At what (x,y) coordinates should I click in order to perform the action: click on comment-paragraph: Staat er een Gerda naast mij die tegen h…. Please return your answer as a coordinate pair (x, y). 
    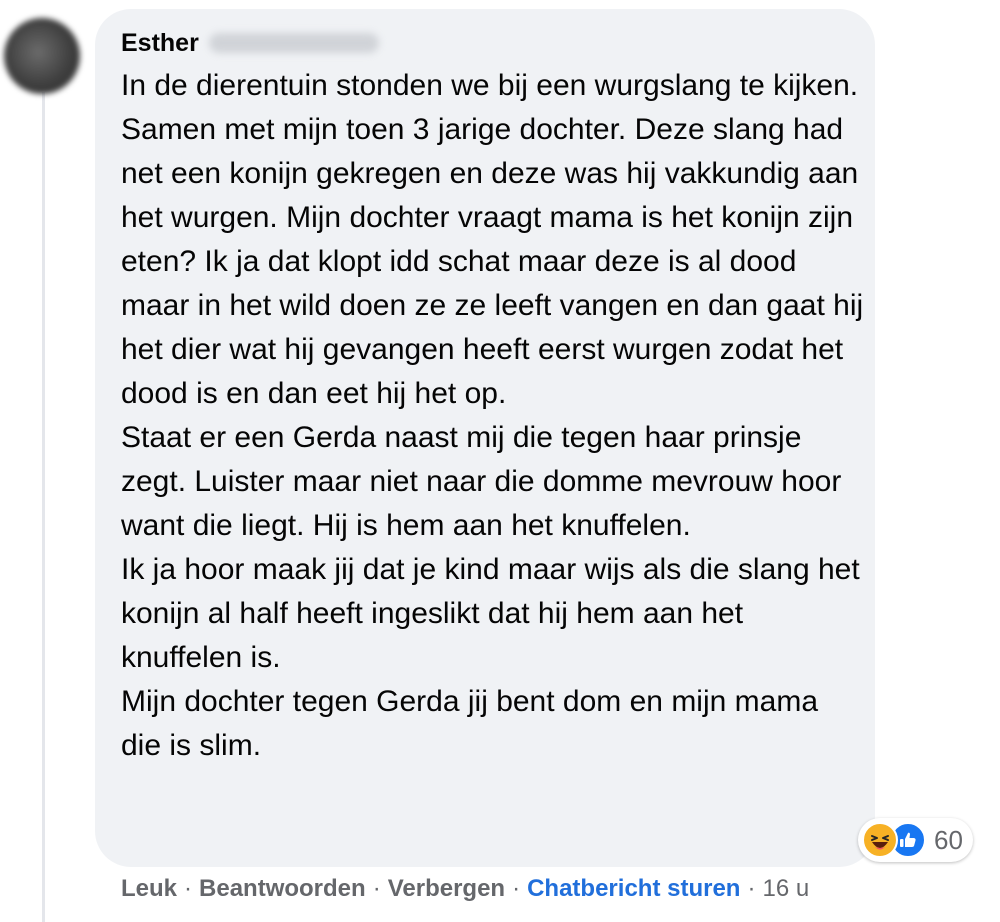
    Looking at the image, I should click on (481, 481).